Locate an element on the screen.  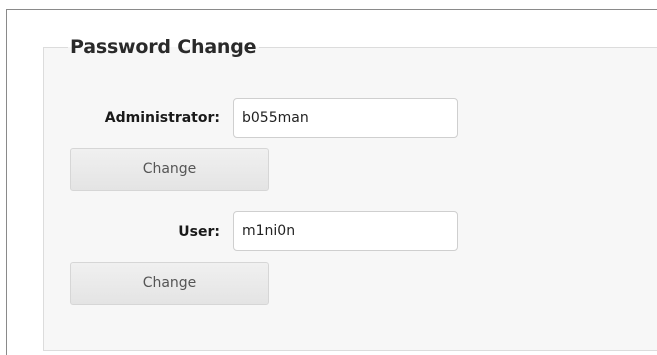
user-change-button: Change is located at coordinates (169, 283).